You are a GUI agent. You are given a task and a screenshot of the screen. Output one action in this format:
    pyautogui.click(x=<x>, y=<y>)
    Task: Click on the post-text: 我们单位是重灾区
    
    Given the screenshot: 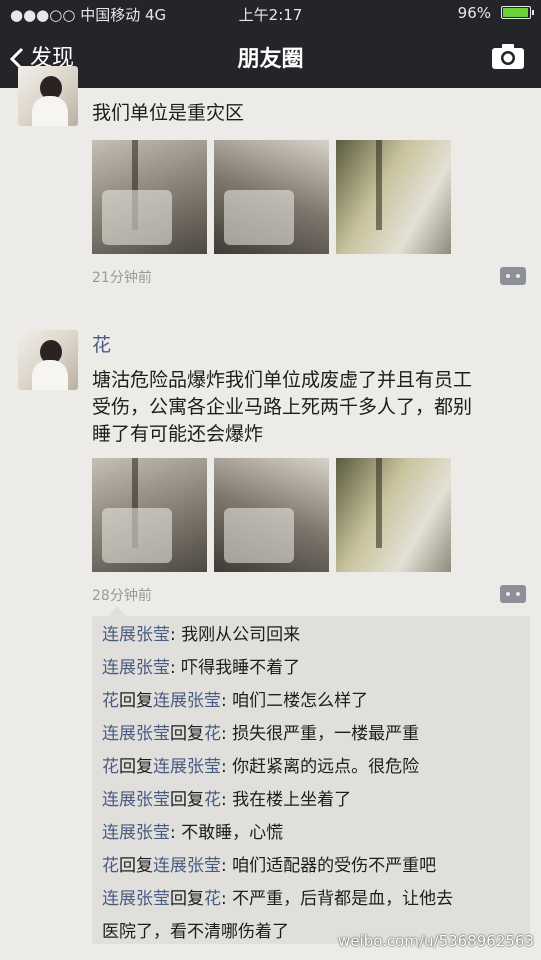 What is the action you would take?
    pyautogui.click(x=168, y=113)
    